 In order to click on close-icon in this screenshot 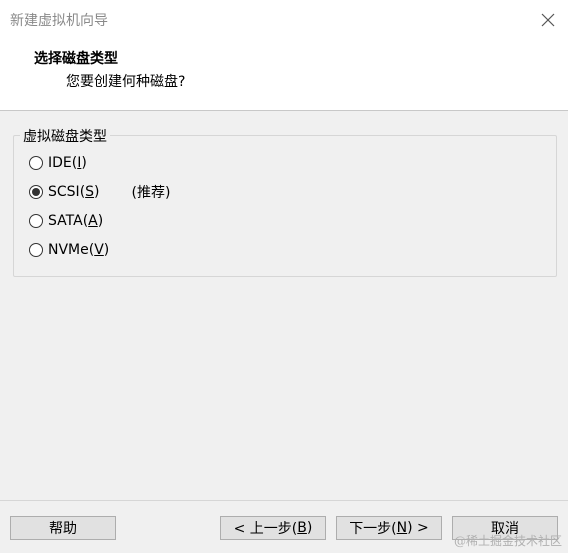, I will do `click(548, 20)`.